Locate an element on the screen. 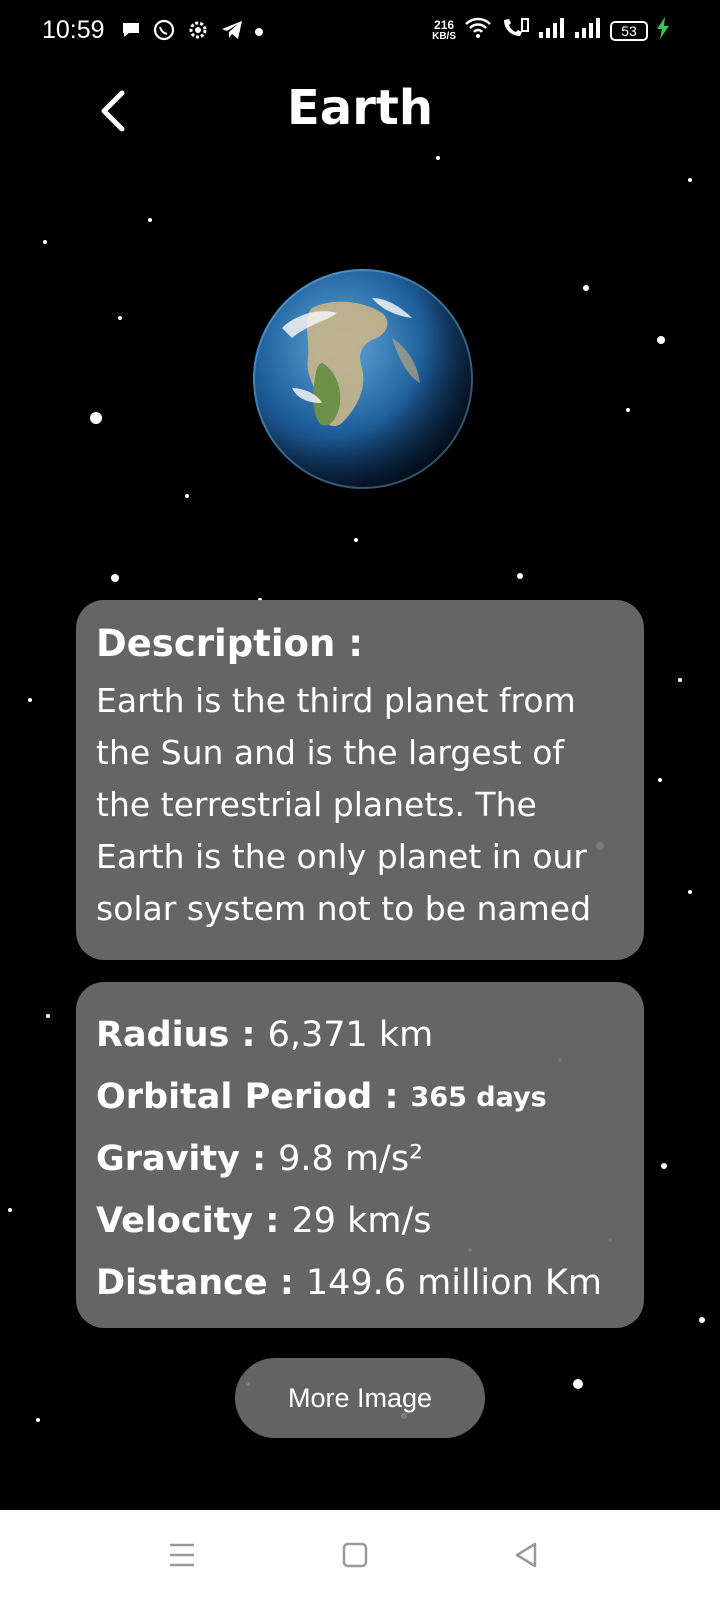 This screenshot has height=1600, width=720. stat-value: 149.6 million Km is located at coordinates (453, 1283).